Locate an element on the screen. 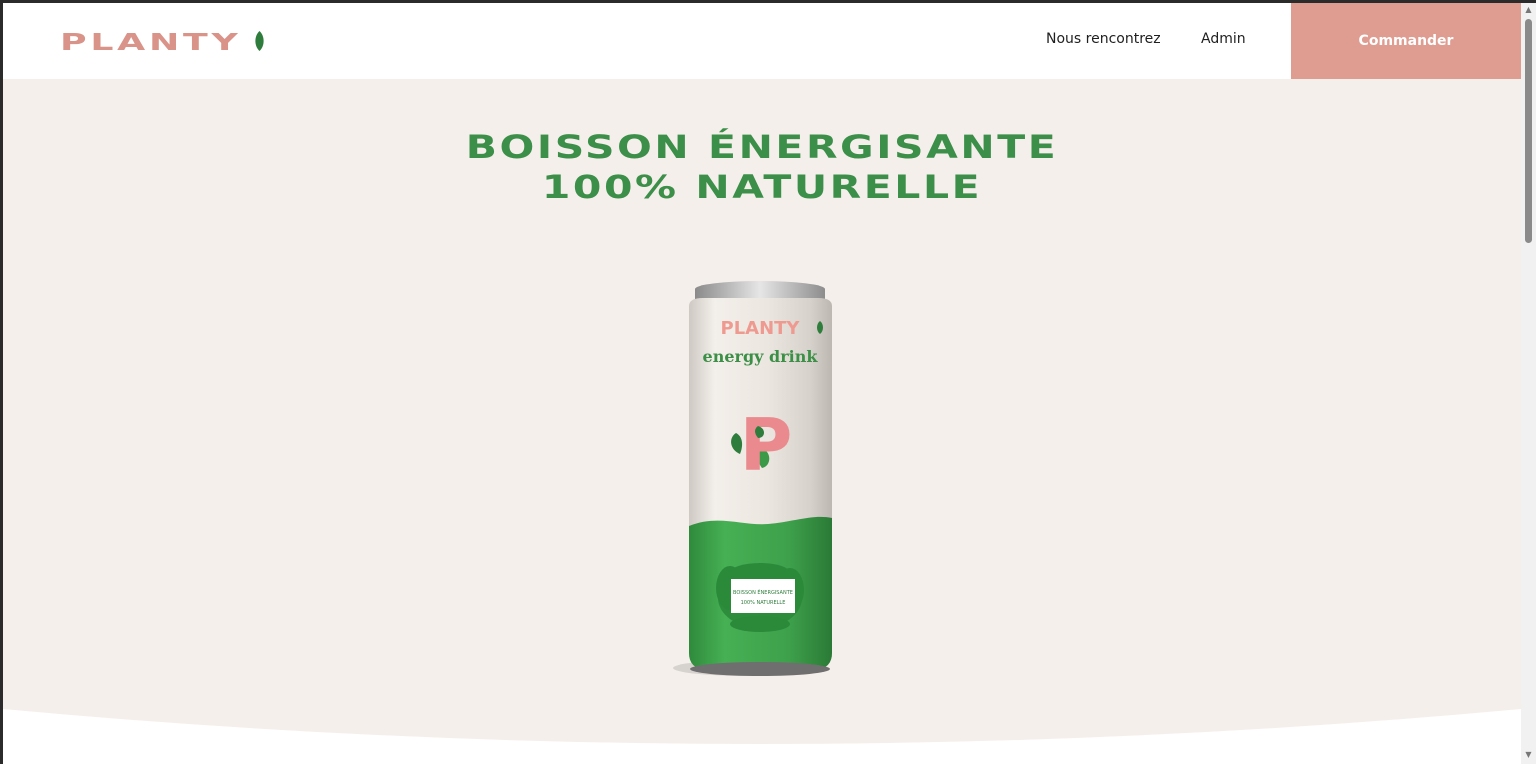 This screenshot has width=1536, height=764. logo-link: PLANTY is located at coordinates (162, 42).